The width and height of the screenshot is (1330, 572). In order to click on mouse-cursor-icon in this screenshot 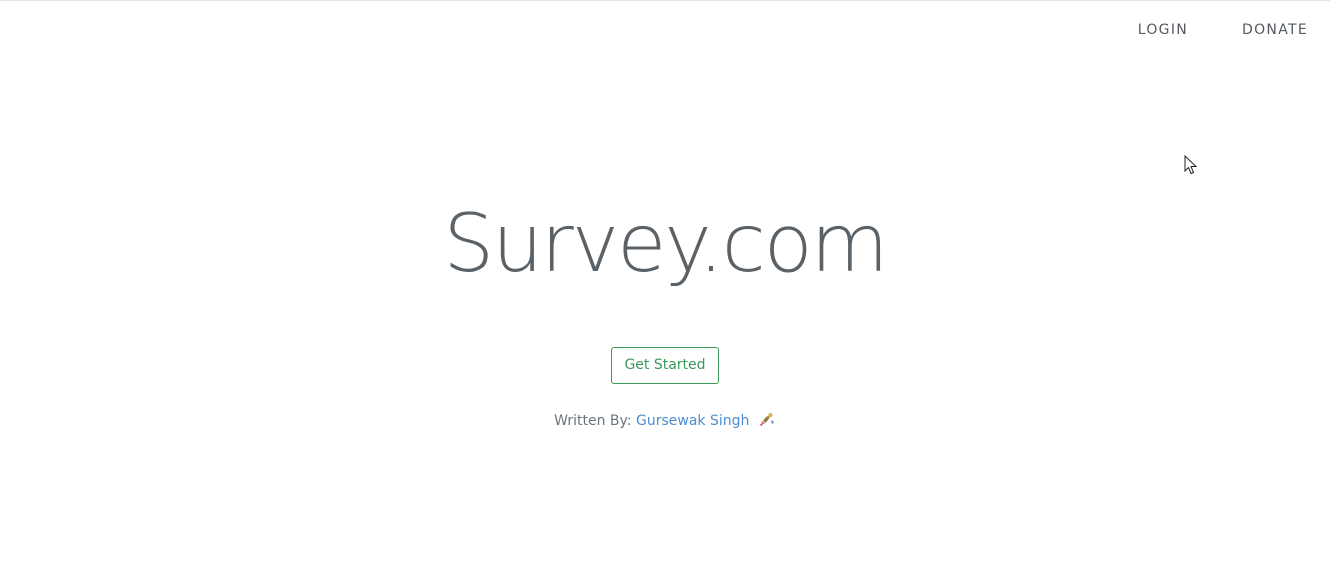, I will do `click(1191, 166)`.